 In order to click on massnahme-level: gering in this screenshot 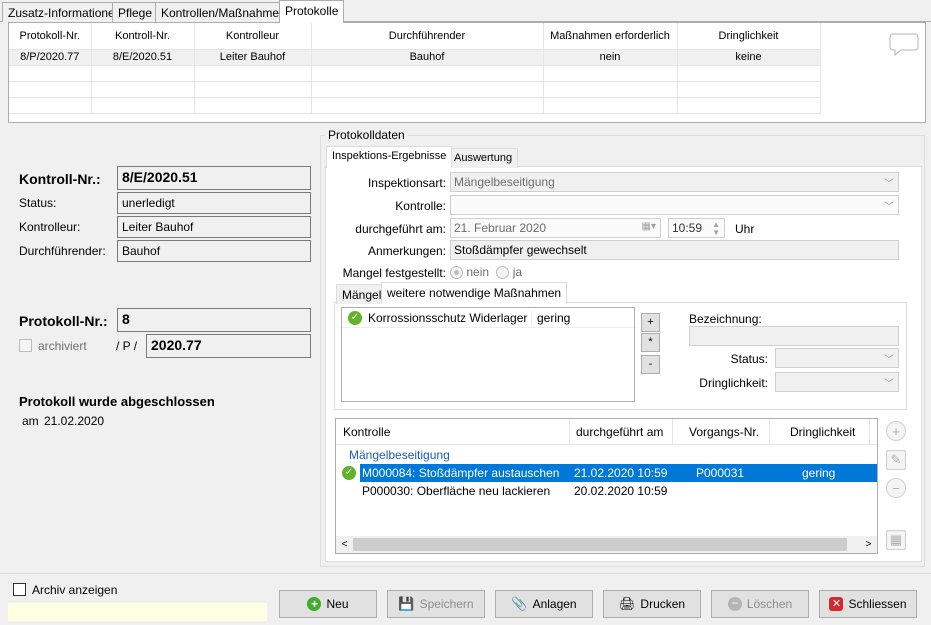, I will do `click(560, 317)`.